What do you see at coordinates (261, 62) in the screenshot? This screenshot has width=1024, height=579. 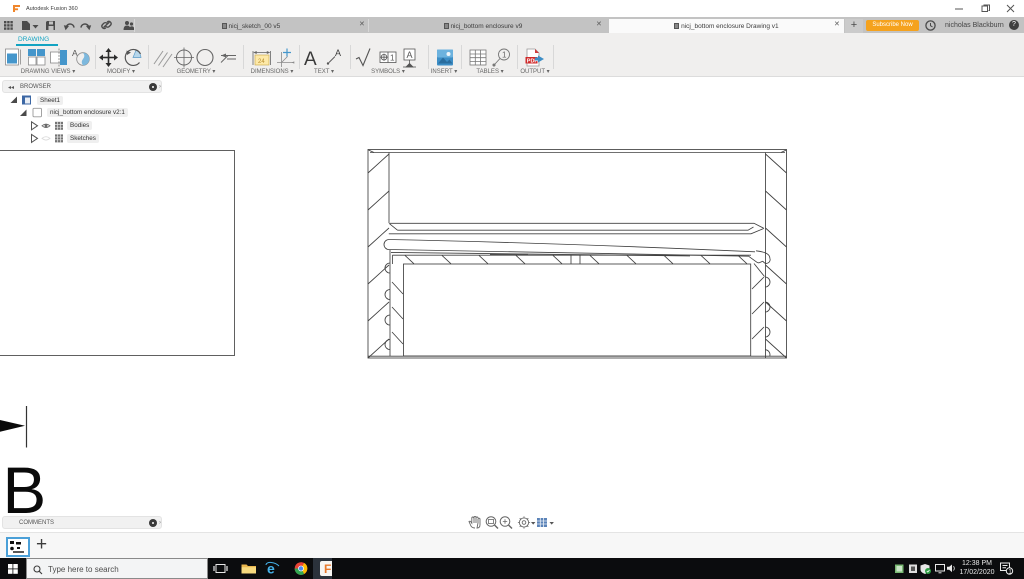 I see `svg-text: 24` at bounding box center [261, 62].